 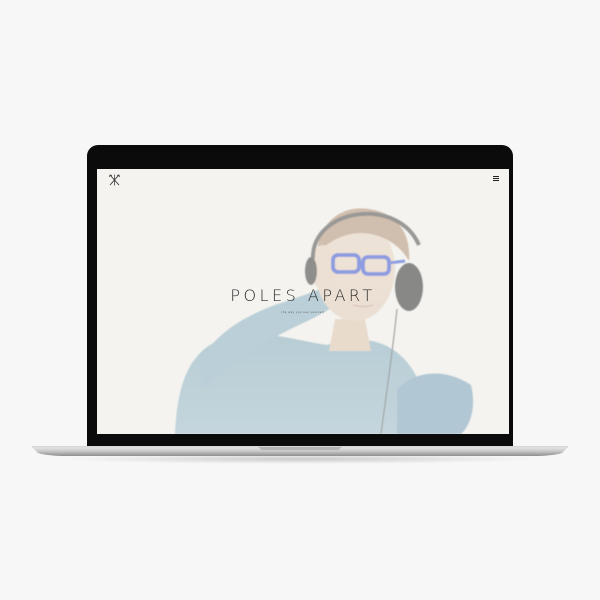 What do you see at coordinates (303, 312) in the screenshot?
I see `hero-tagline: the way you see yourself` at bounding box center [303, 312].